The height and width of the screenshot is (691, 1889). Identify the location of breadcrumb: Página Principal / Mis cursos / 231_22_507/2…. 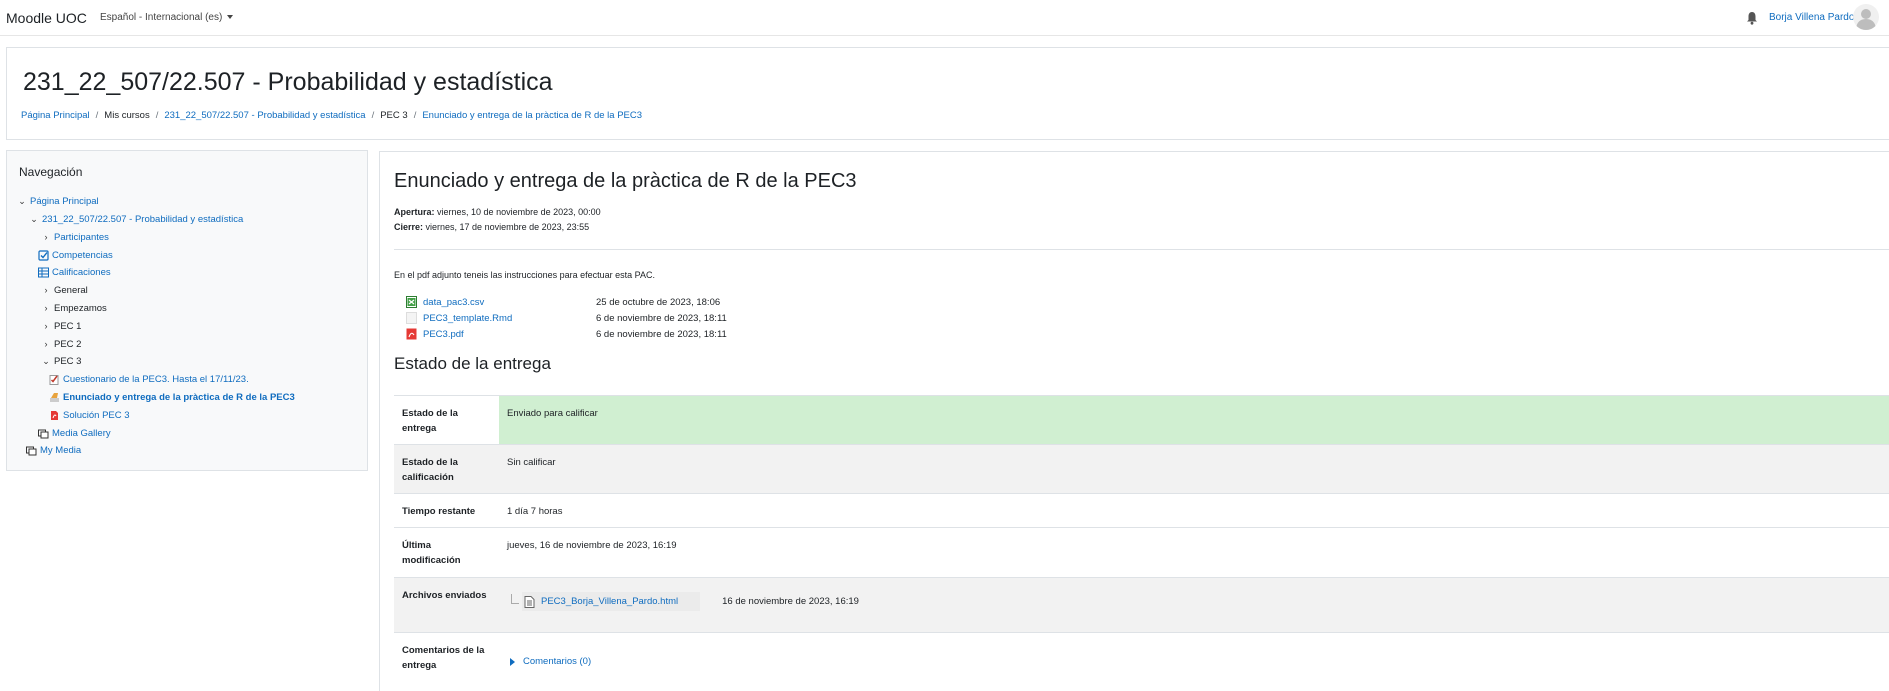
(331, 115).